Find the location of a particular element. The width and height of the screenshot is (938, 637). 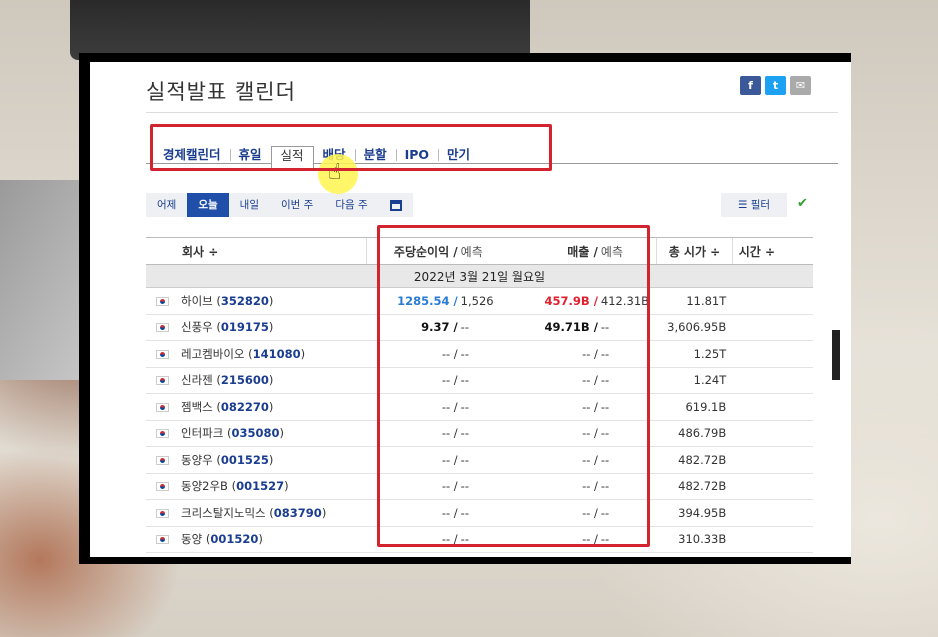

side-arrow is located at coordinates (836, 355).